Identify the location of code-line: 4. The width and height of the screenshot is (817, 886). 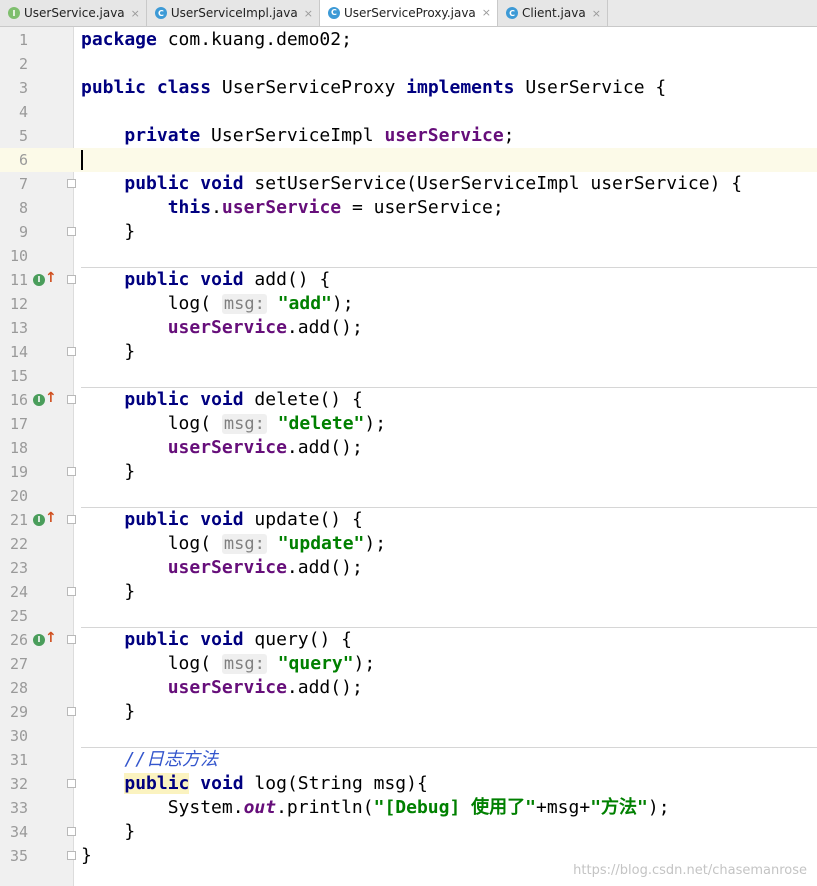
(408, 112).